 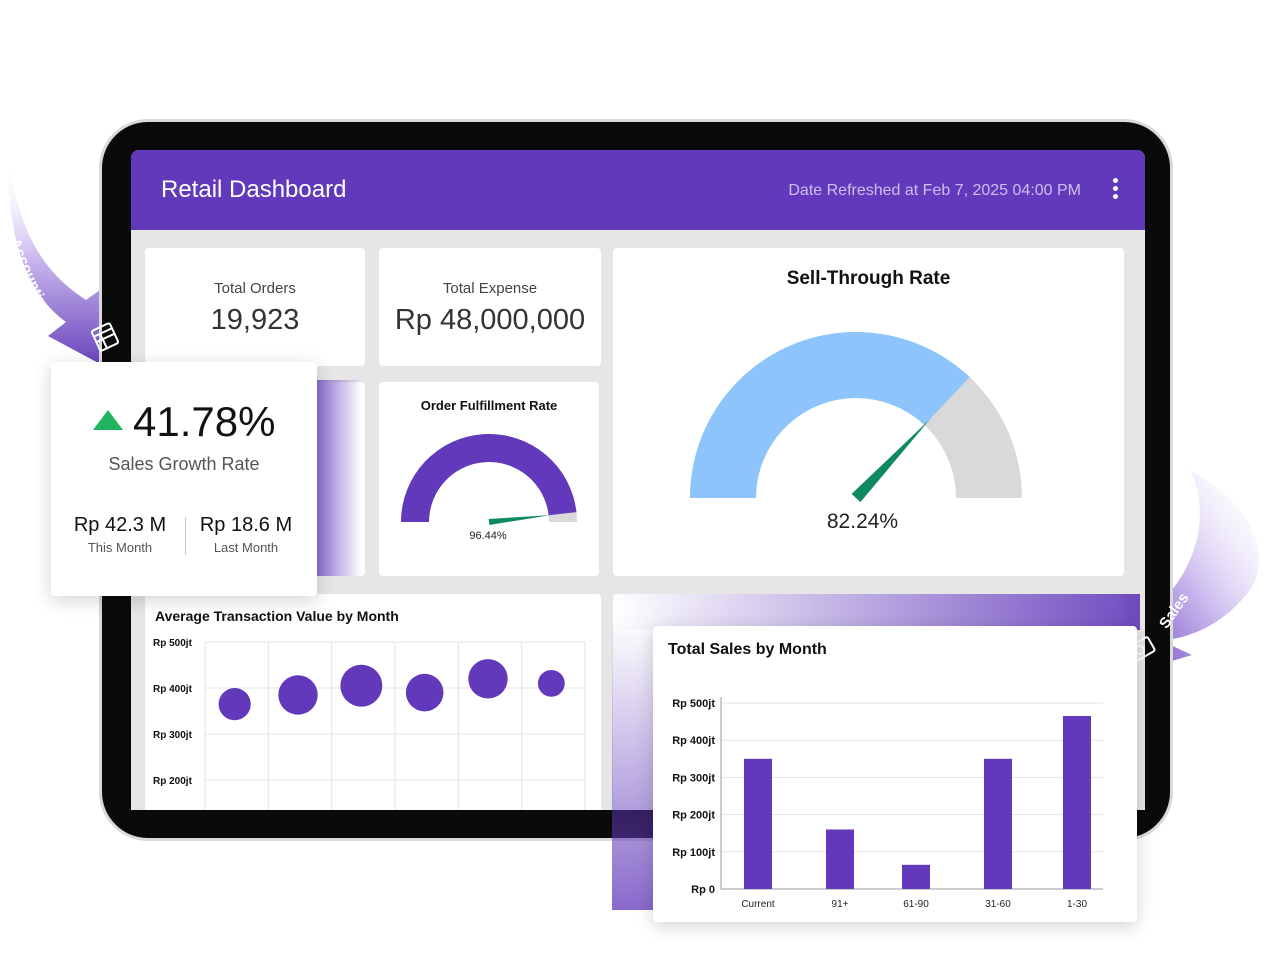 What do you see at coordinates (758, 823) in the screenshot?
I see `bar-Current` at bounding box center [758, 823].